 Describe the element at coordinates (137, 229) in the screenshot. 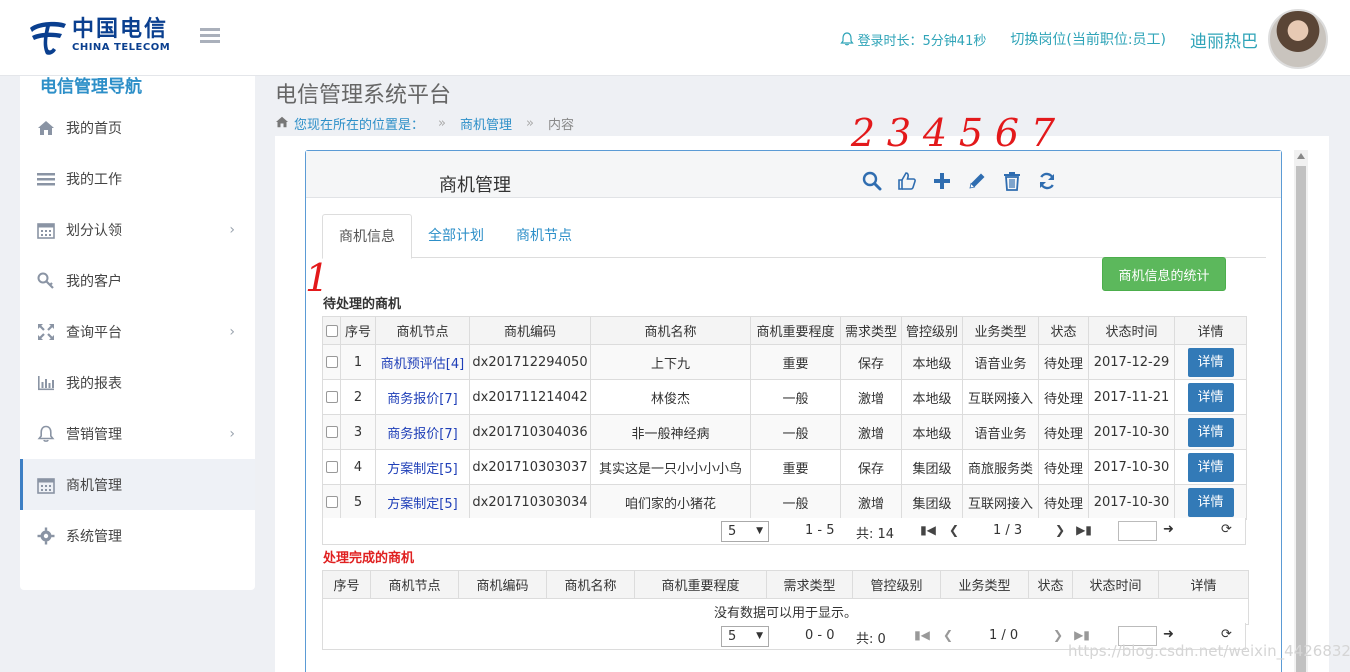

I see `sidebar-item-claim: 划分认领 ›` at that location.